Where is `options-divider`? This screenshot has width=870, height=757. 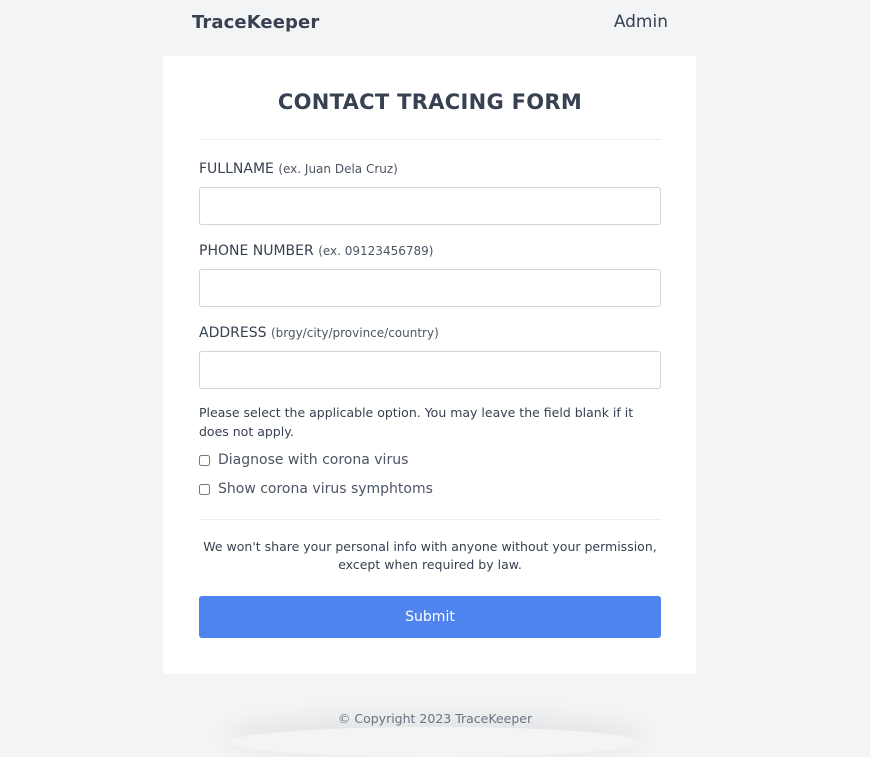
options-divider is located at coordinates (430, 519).